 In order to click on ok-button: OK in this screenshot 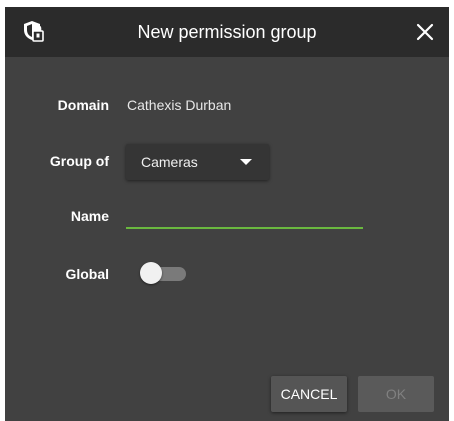, I will do `click(396, 394)`.